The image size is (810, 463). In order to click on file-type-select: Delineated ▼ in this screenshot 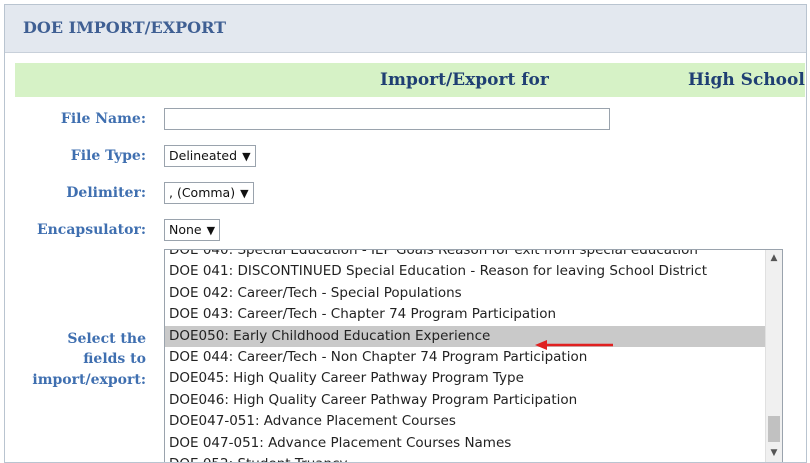, I will do `click(210, 156)`.